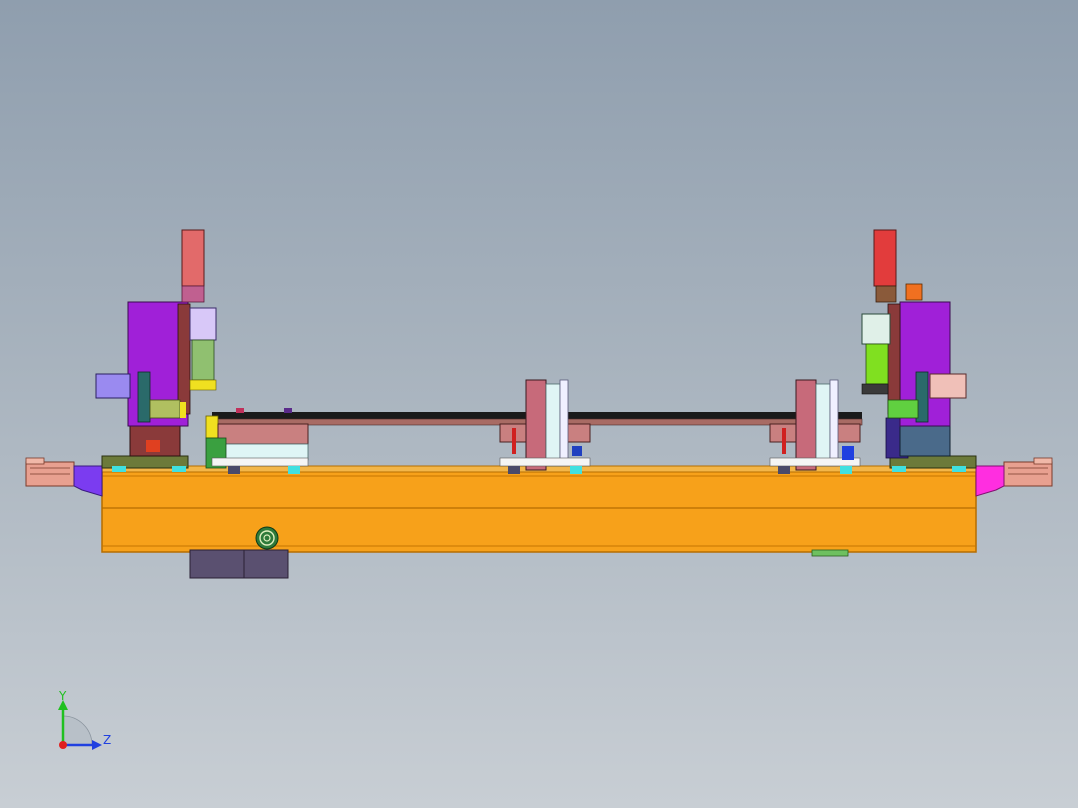 Image resolution: width=1078 pixels, height=808 pixels. I want to click on clamp-bottom, so click(545, 462).